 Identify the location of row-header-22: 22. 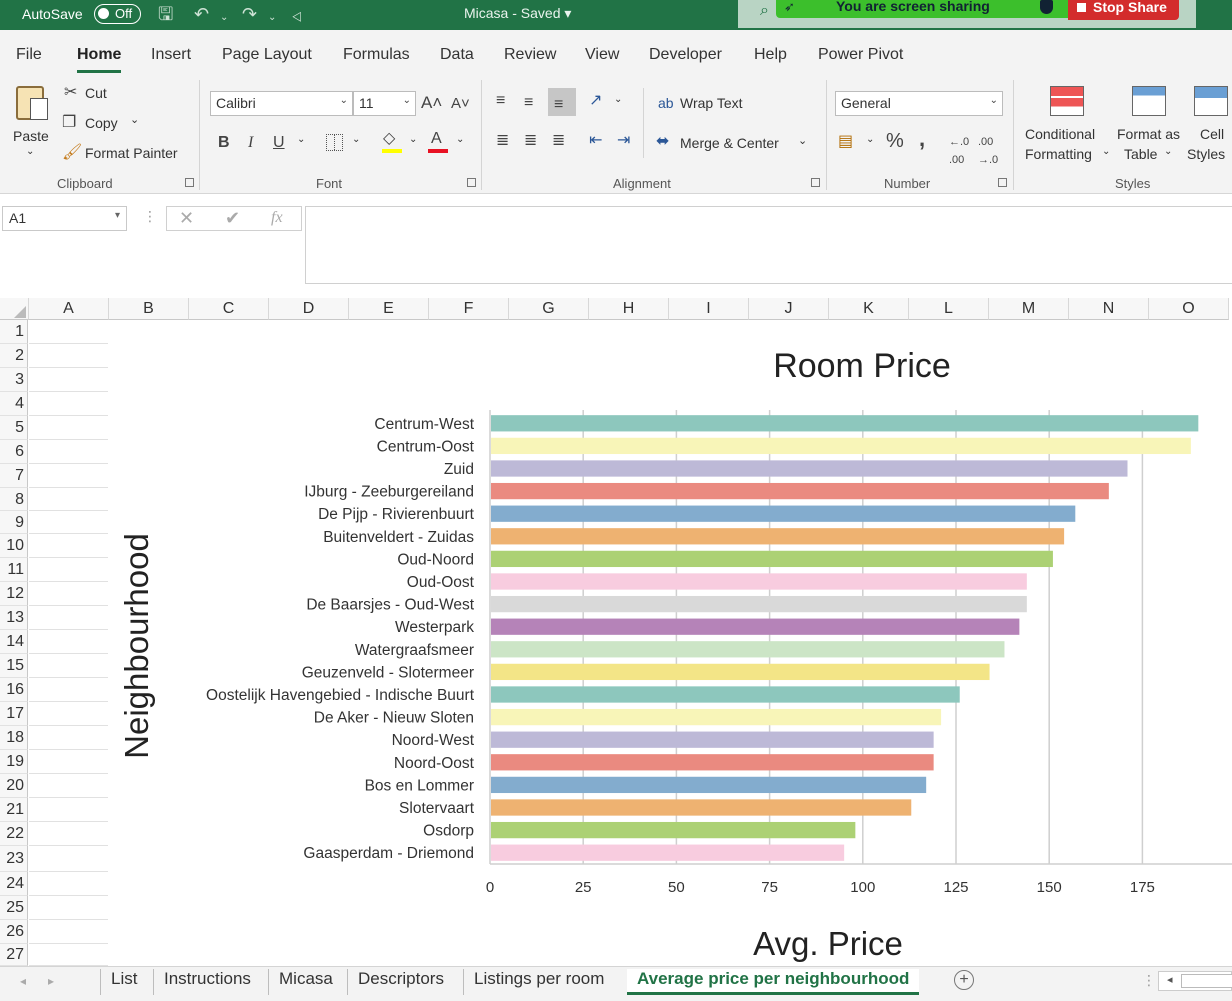
(14, 834).